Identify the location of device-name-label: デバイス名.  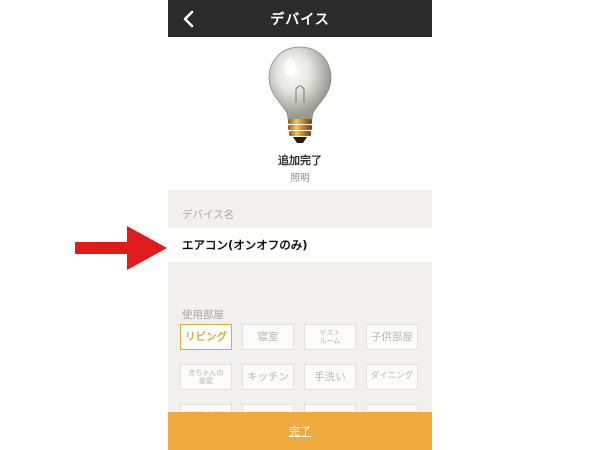
(208, 215).